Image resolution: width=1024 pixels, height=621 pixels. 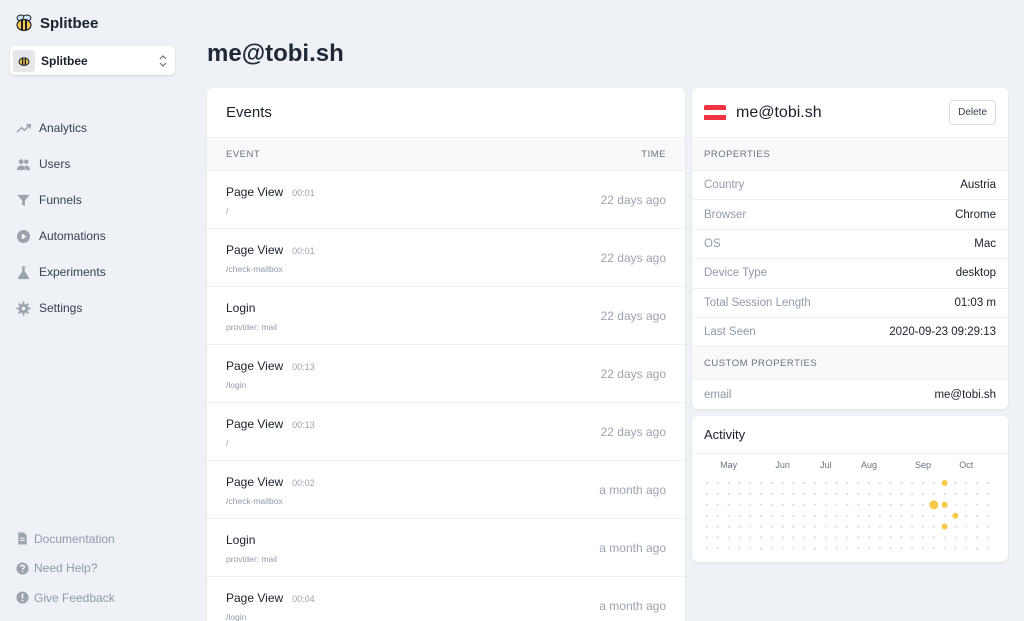 What do you see at coordinates (236, 616) in the screenshot?
I see `event-detail: /login` at bounding box center [236, 616].